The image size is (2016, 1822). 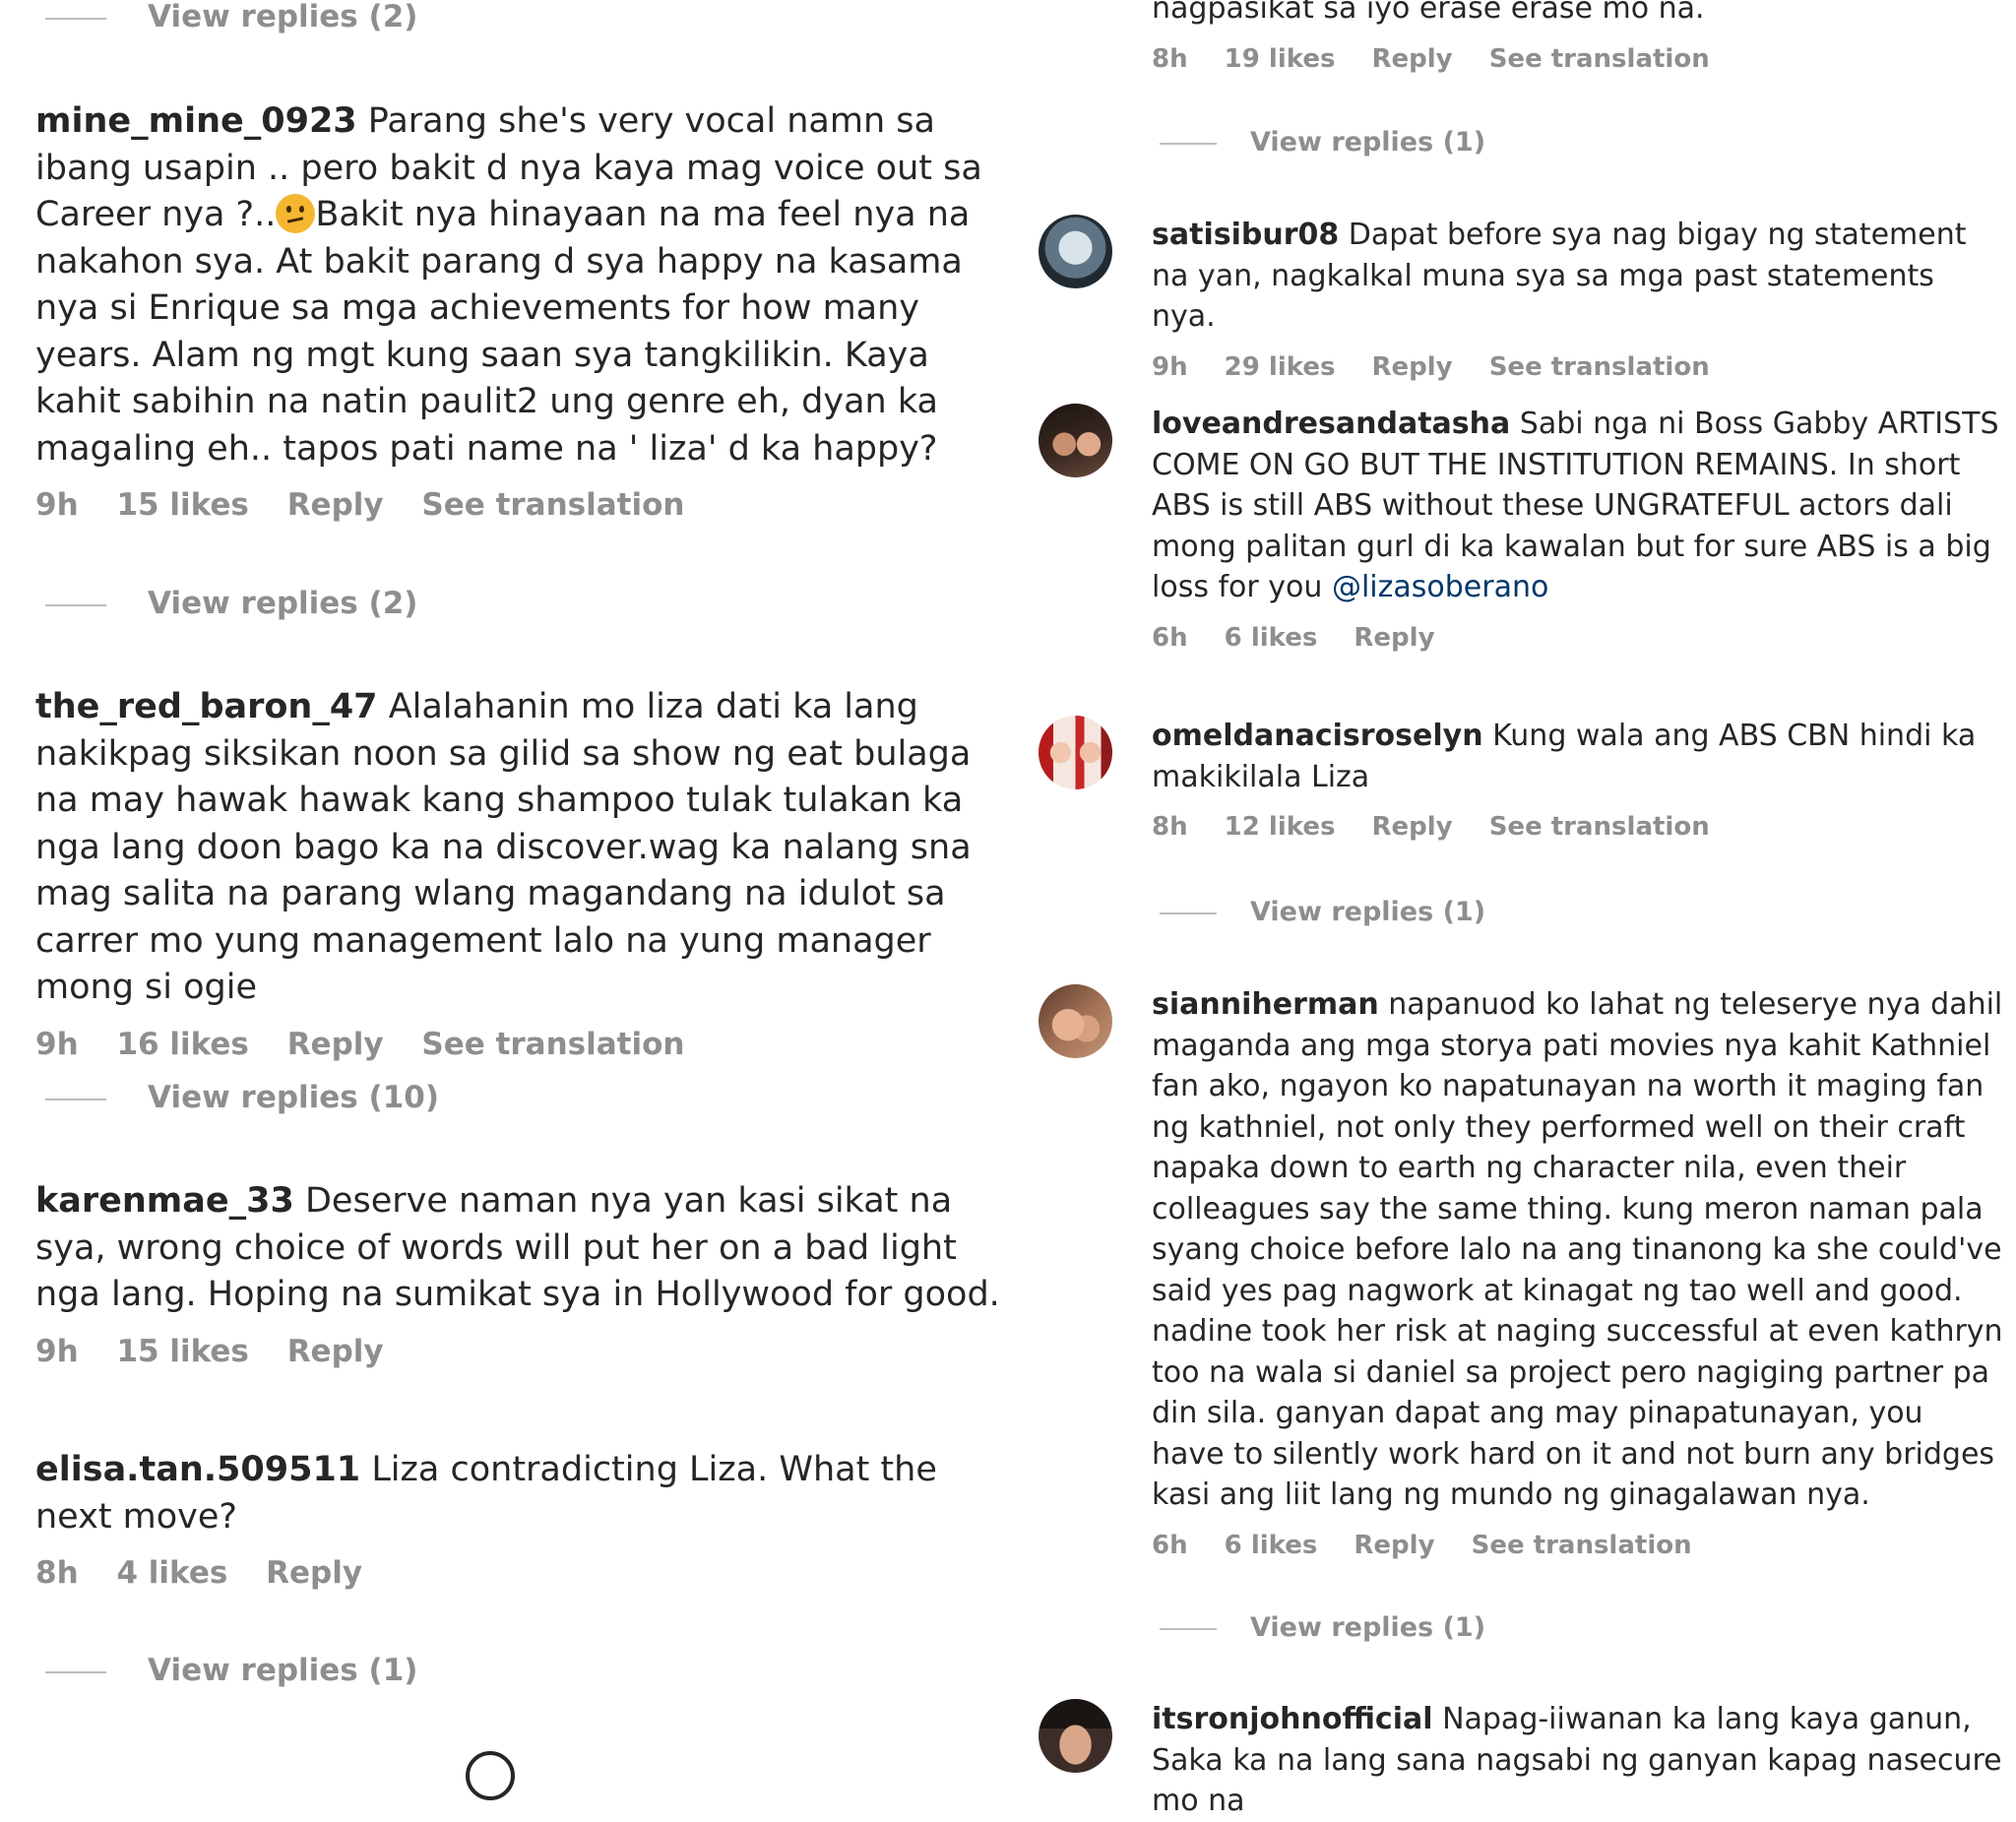 I want to click on confused-face-emoji-icon, so click(x=296, y=213).